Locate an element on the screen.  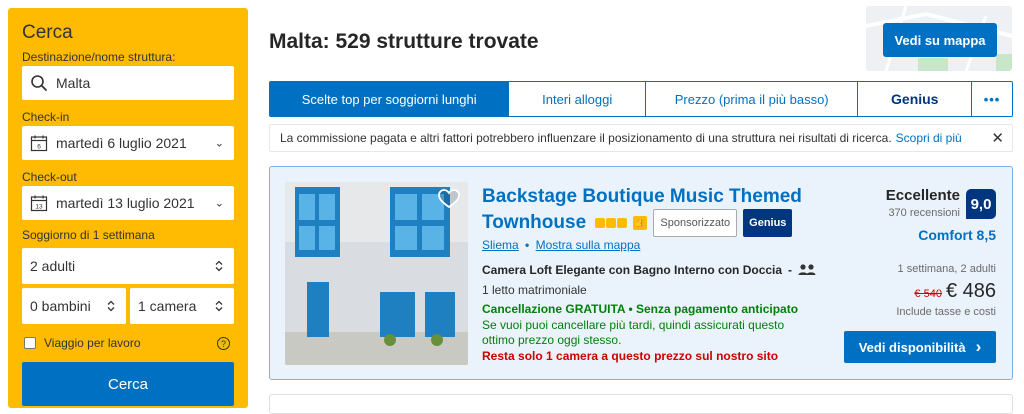
calendar-icon: 13 is located at coordinates (39, 203).